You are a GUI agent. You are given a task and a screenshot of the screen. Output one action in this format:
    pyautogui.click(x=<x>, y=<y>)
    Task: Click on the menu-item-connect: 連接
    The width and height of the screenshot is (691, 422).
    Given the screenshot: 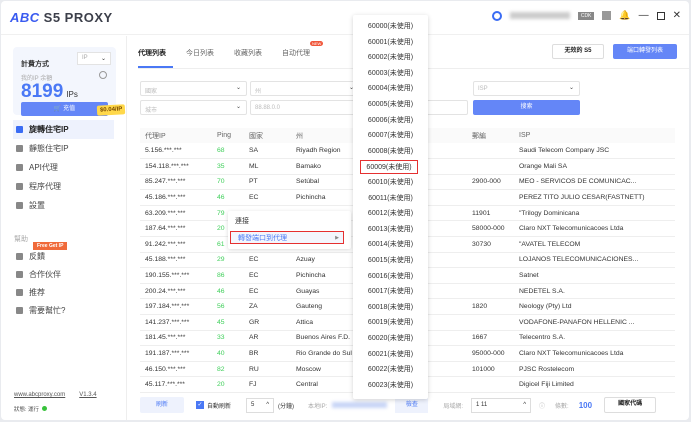 What is the action you would take?
    pyautogui.click(x=289, y=221)
    